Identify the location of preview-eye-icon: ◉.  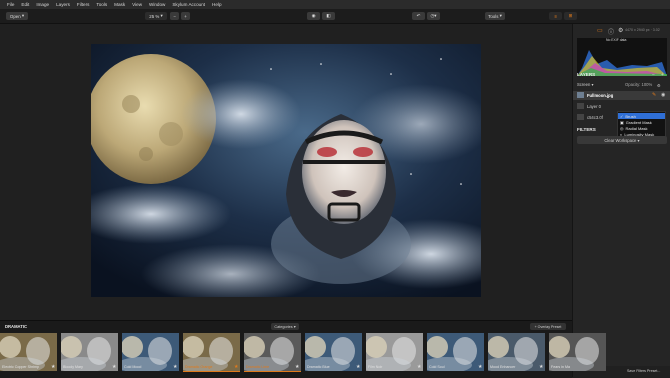
(313, 16).